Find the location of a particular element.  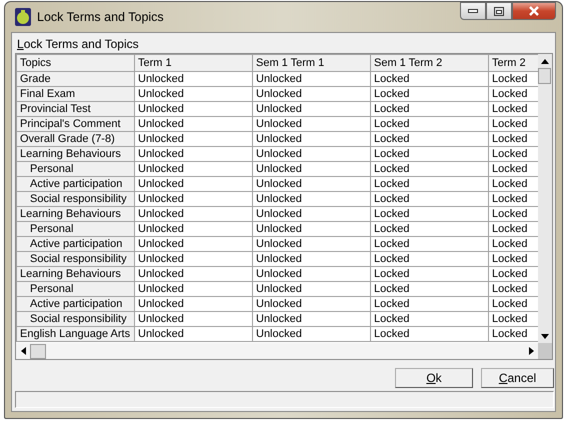

column-header: Term 1 is located at coordinates (193, 63).